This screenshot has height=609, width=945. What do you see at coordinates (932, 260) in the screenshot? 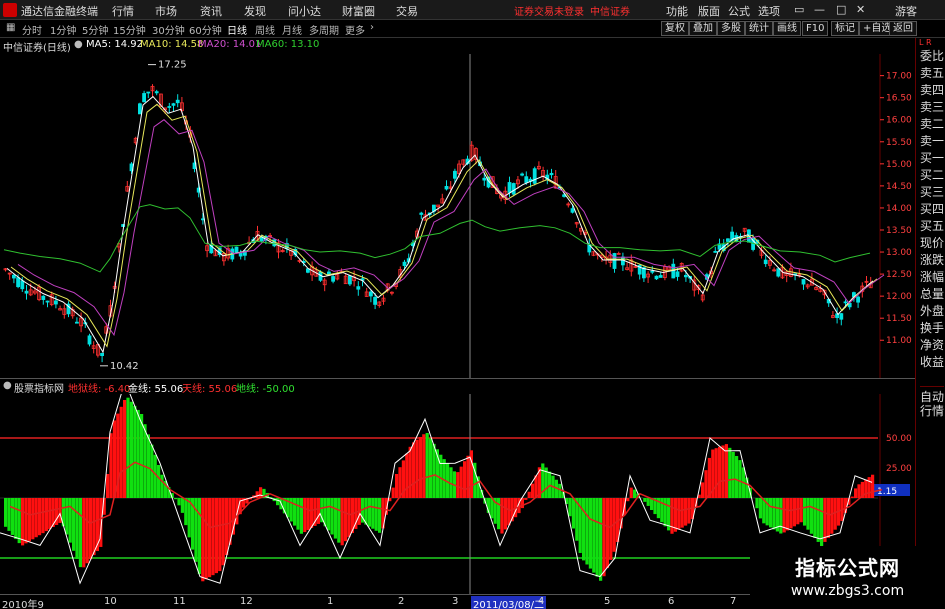
I see `sidebar-item: 涨跌` at bounding box center [932, 260].